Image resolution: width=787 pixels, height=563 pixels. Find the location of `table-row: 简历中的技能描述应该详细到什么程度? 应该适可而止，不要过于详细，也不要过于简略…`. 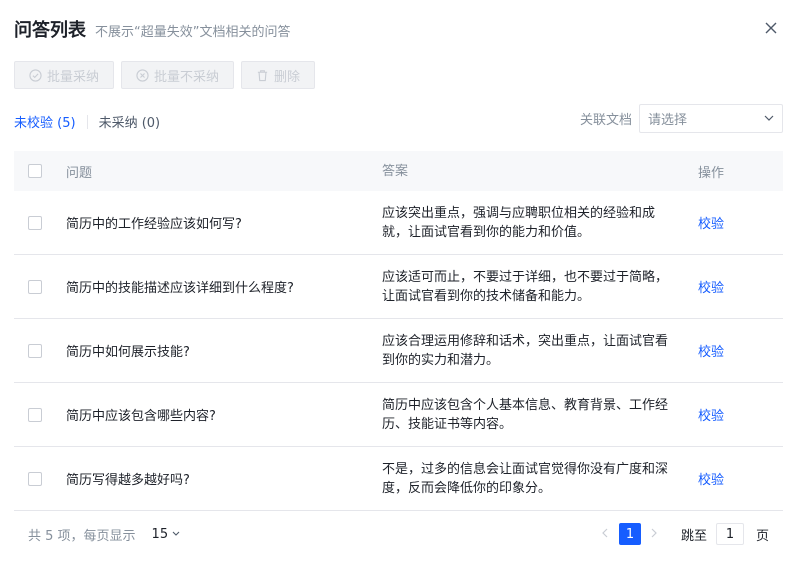

table-row: 简历中的技能描述应该详细到什么程度? 应该适可而止，不要过于详细，也不要过于简略… is located at coordinates (398, 287).